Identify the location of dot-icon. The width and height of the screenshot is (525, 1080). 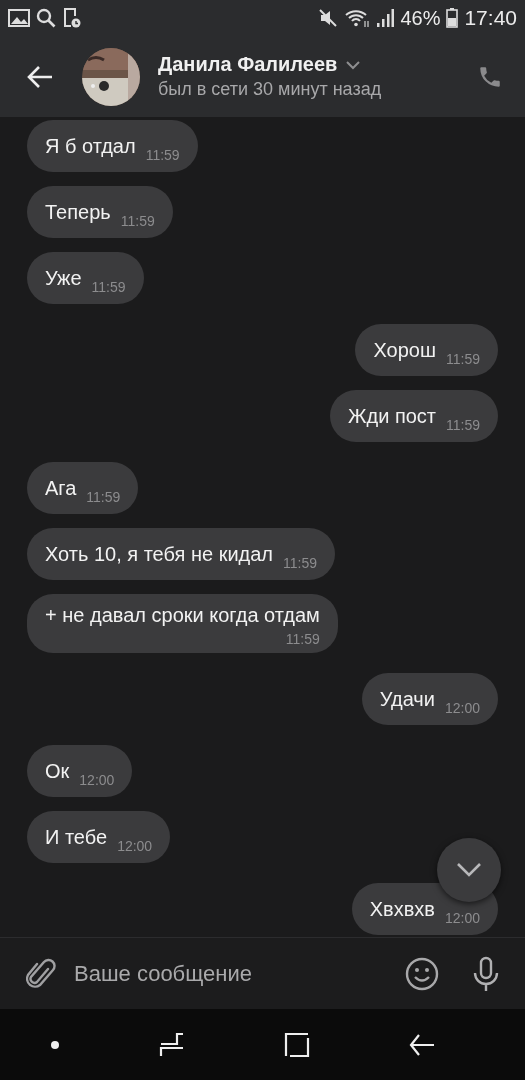
(54, 1044).